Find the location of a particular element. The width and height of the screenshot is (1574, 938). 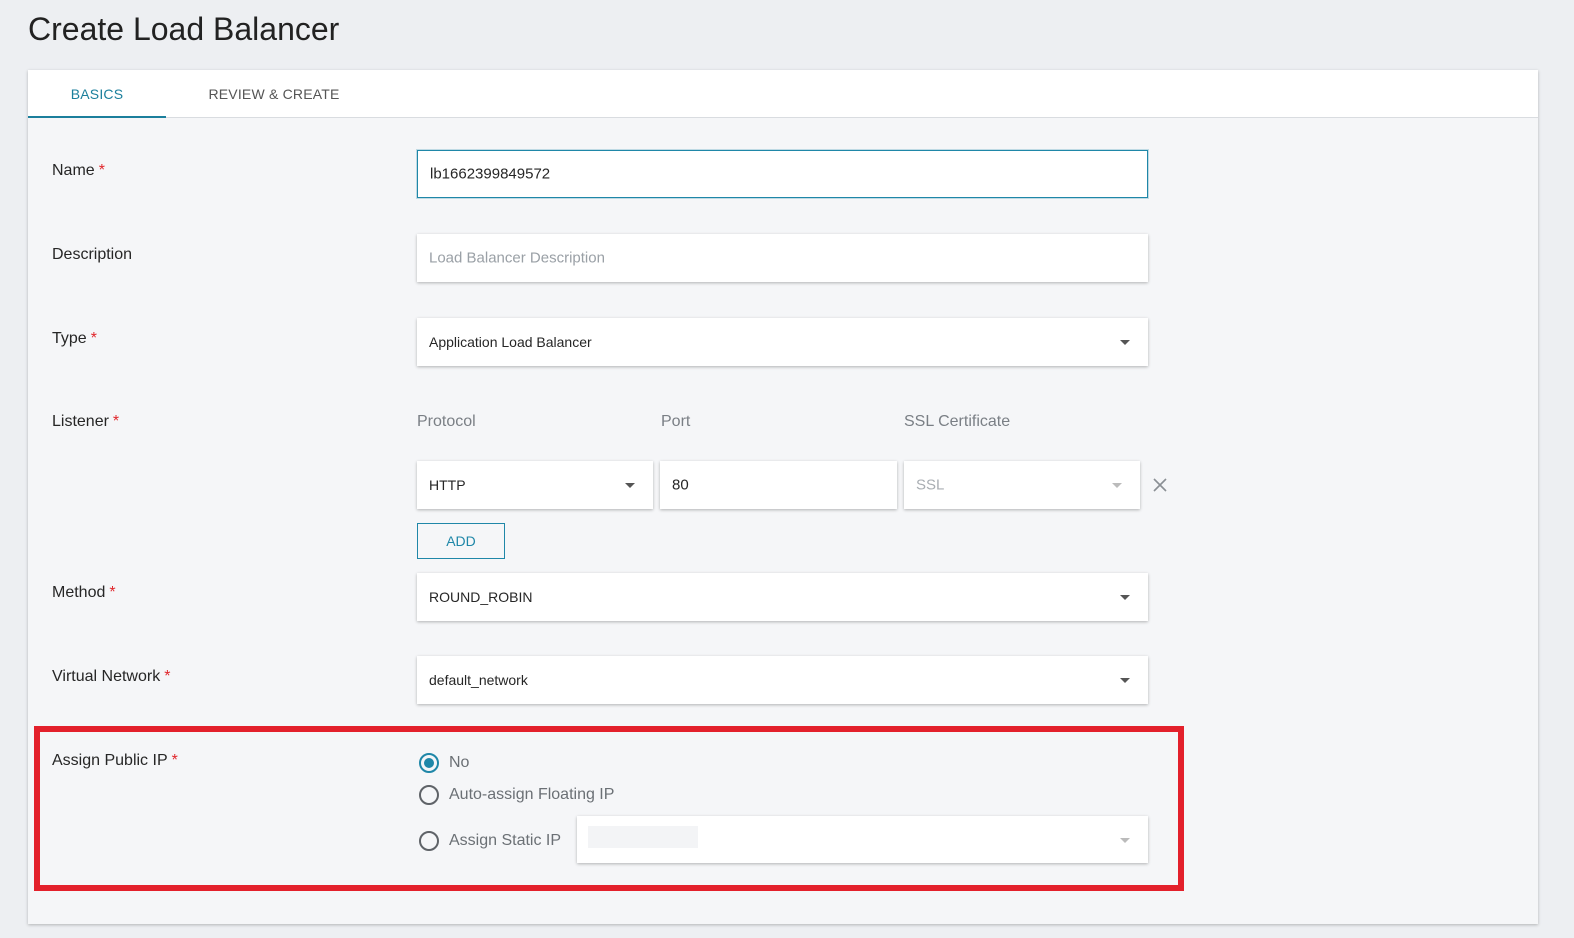

listener-label: Listener * is located at coordinates (85, 422).